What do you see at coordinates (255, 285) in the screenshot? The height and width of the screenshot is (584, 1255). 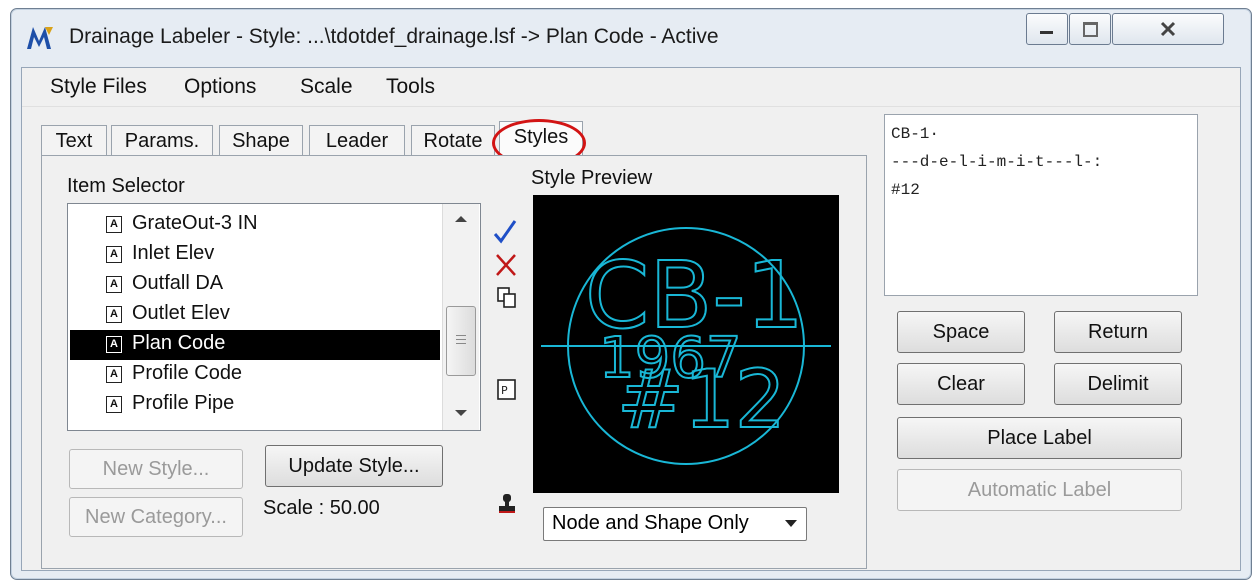 I see `list-item: A Outfall DA` at bounding box center [255, 285].